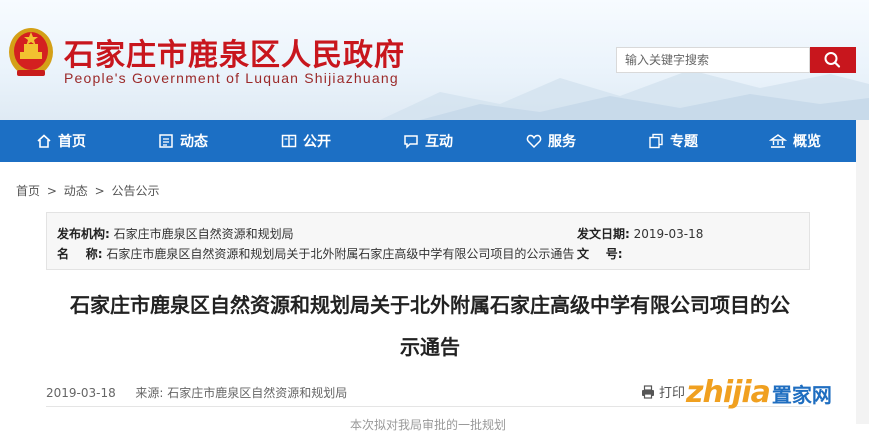  What do you see at coordinates (713, 60) in the screenshot?
I see `search-input` at bounding box center [713, 60].